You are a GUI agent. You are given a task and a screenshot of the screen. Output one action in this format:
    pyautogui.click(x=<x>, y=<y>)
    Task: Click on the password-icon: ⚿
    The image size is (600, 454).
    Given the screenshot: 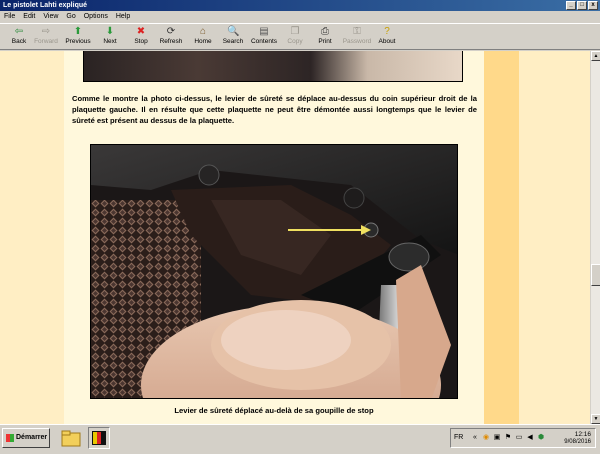 What is the action you would take?
    pyautogui.click(x=357, y=31)
    